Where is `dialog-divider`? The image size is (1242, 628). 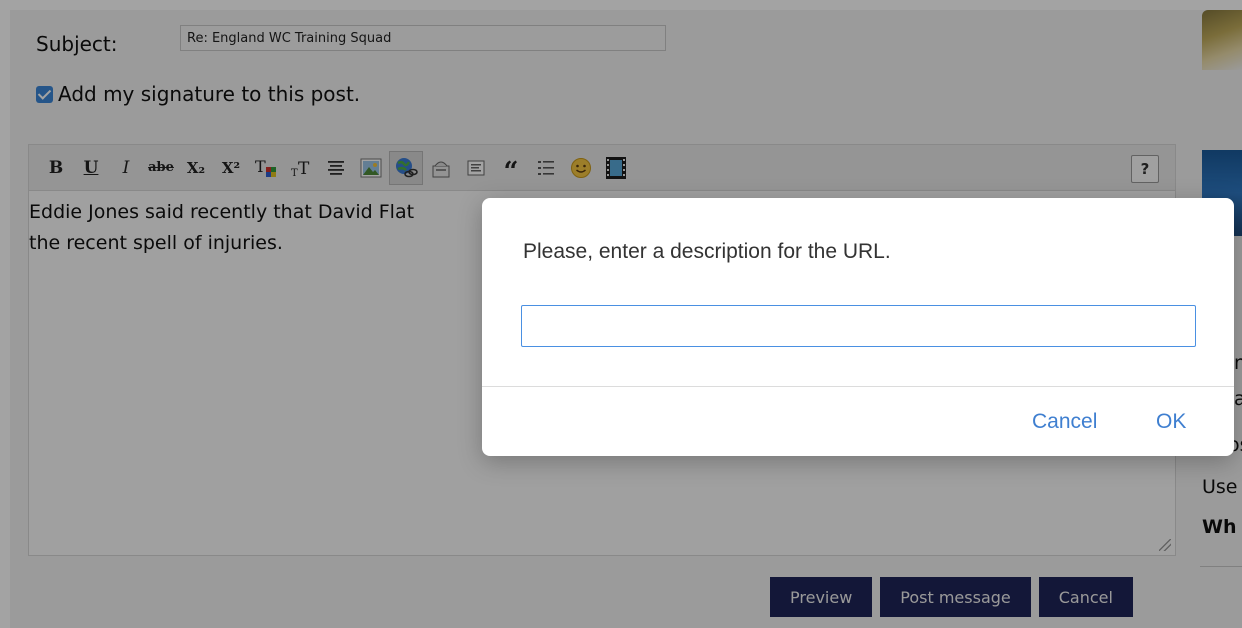 dialog-divider is located at coordinates (858, 386).